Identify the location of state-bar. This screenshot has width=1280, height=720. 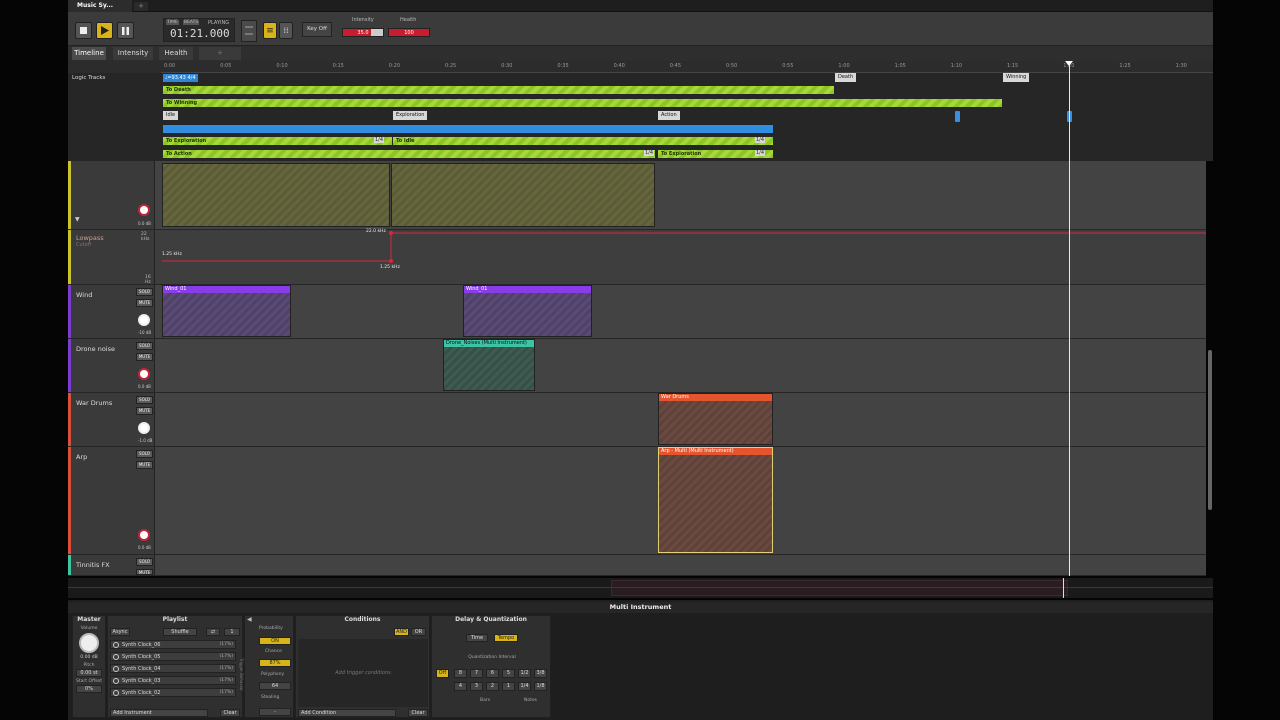
(468, 129).